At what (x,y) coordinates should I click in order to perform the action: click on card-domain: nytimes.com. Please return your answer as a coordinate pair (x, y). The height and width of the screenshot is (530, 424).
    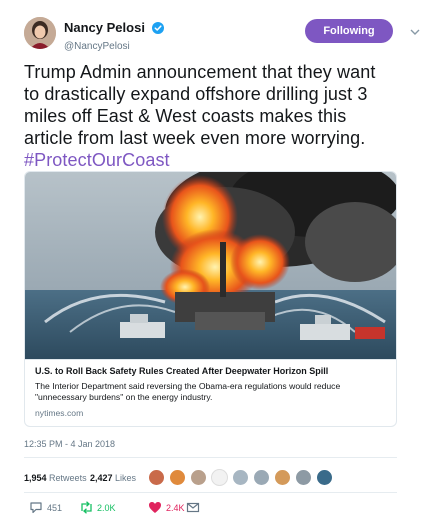
    Looking at the image, I should click on (59, 413).